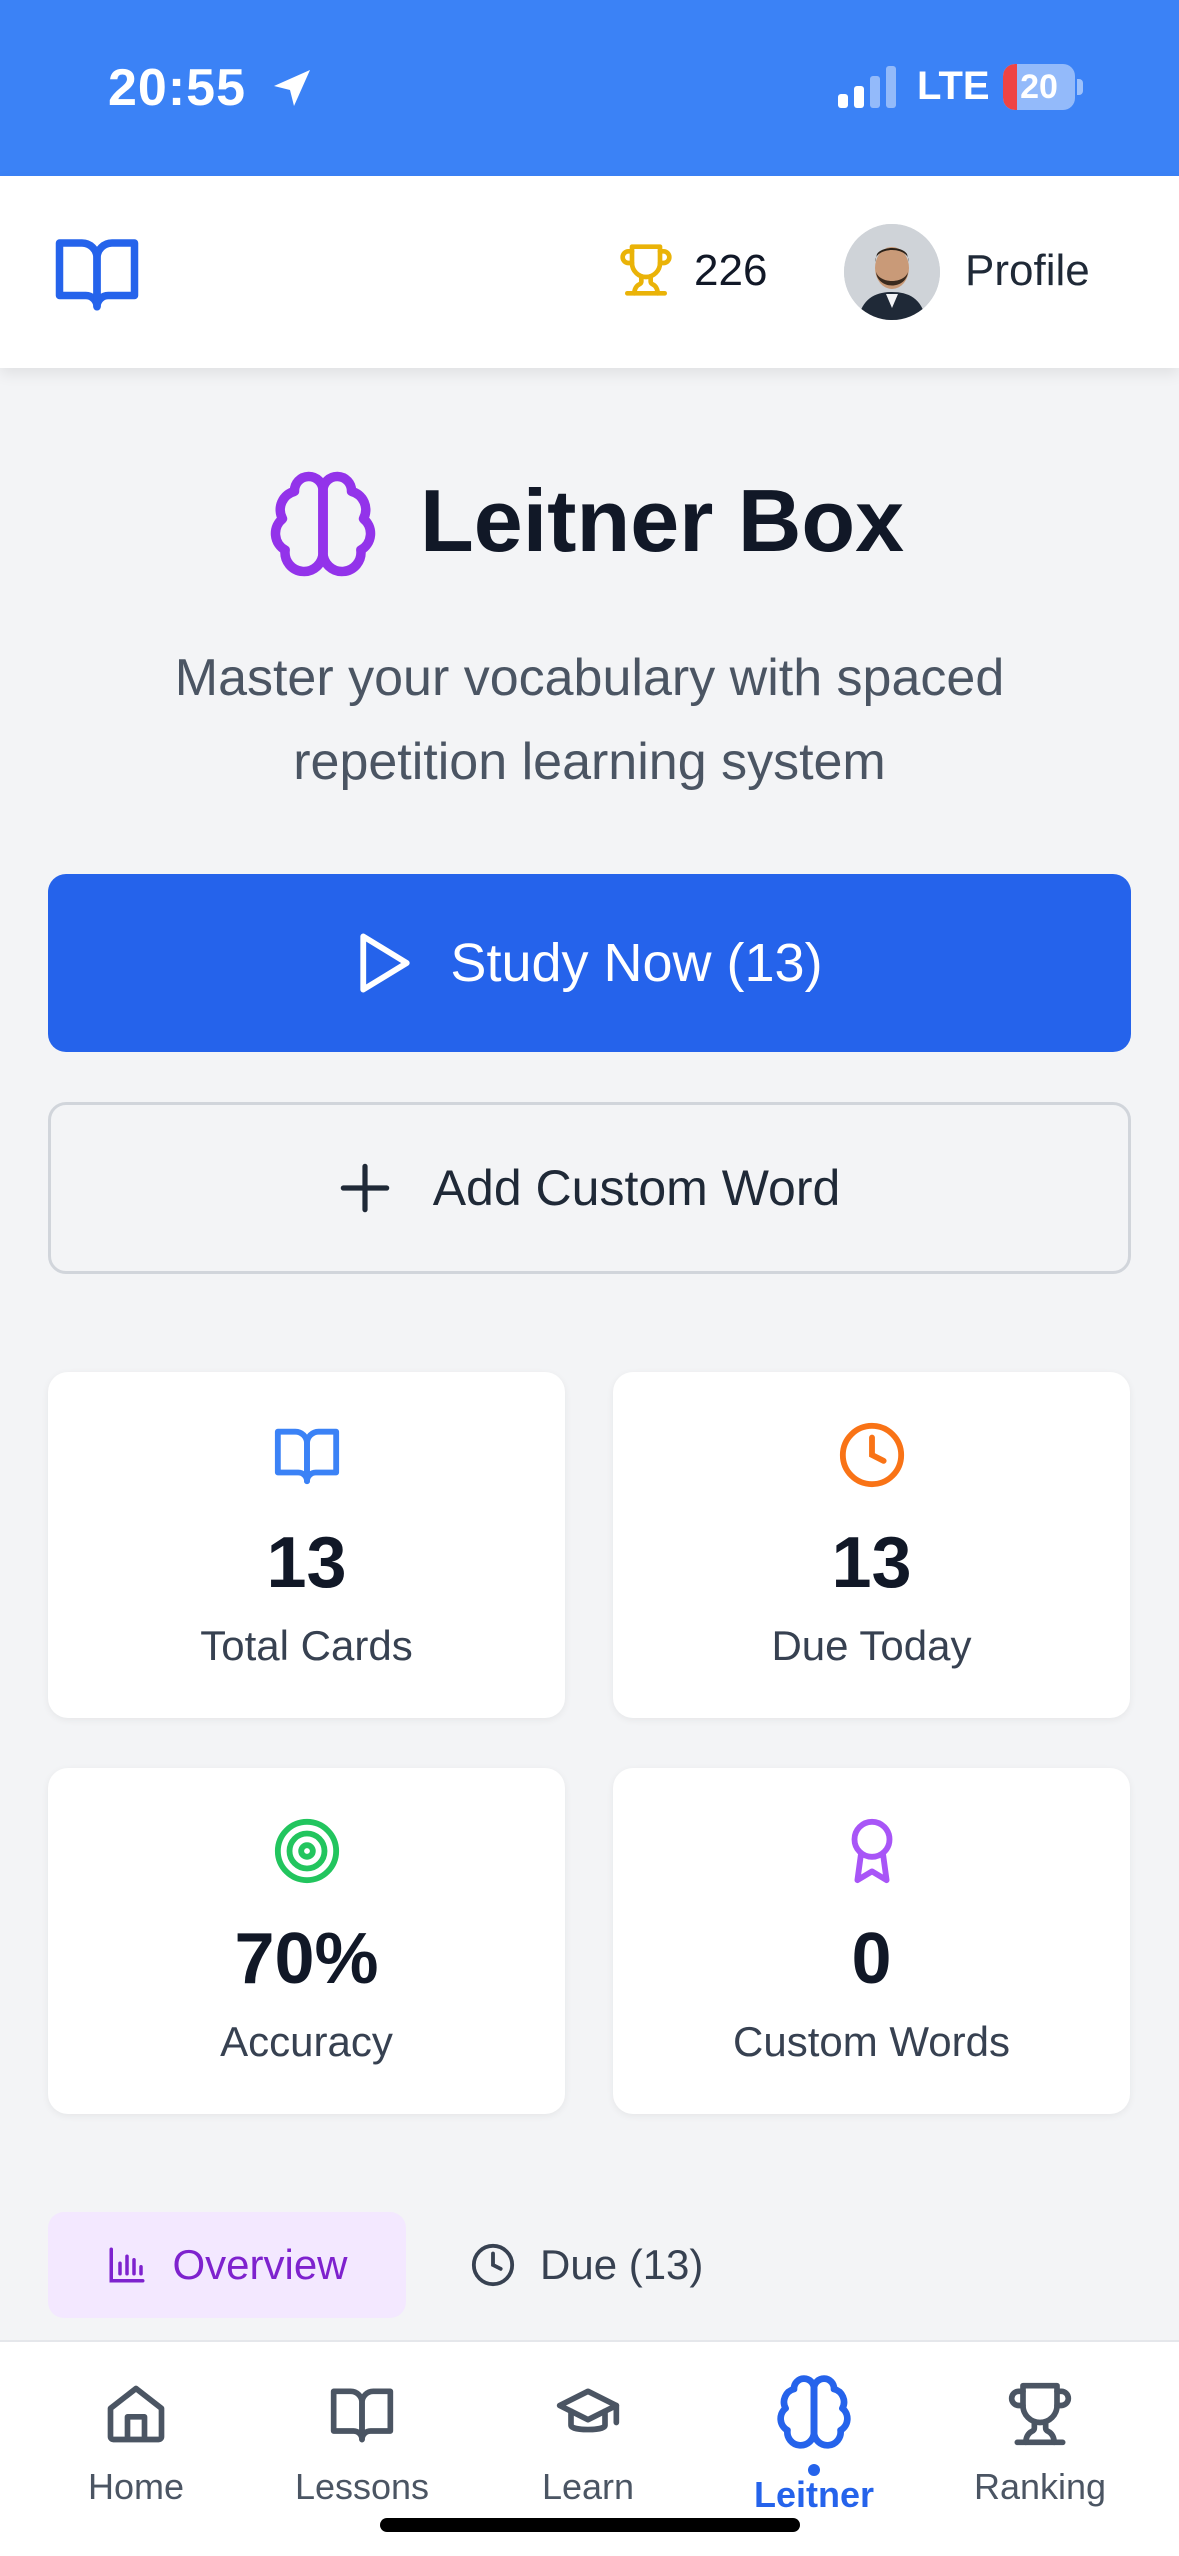 This screenshot has height=2556, width=1179. I want to click on stat-card-custom-words: 0 Custom Words, so click(871, 1941).